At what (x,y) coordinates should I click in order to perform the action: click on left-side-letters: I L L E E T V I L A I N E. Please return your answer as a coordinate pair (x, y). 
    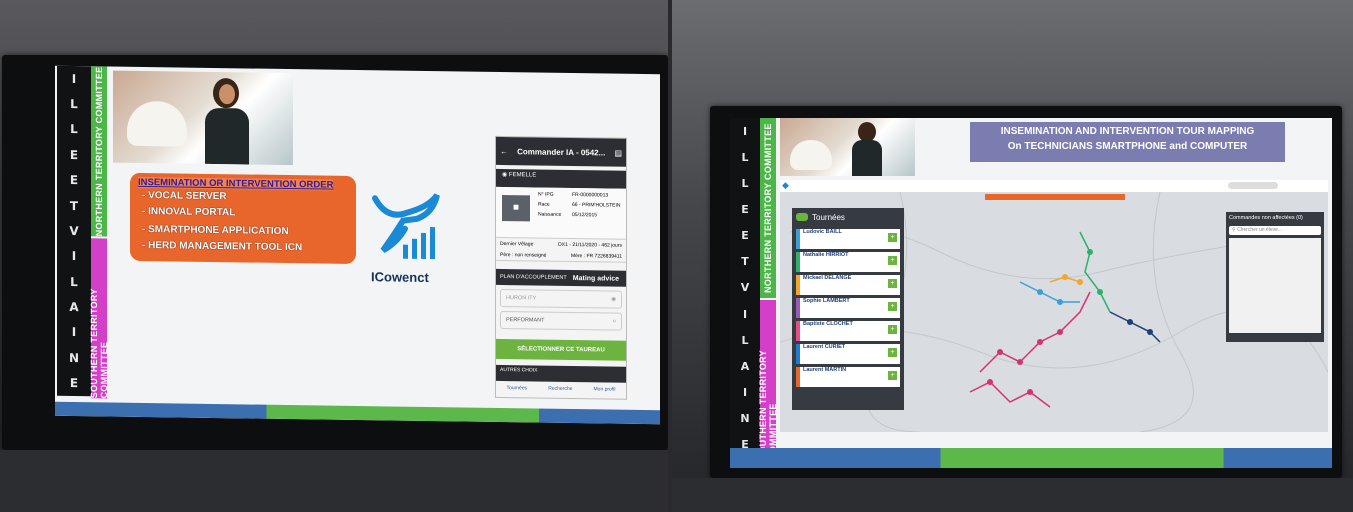
    Looking at the image, I should click on (74, 231).